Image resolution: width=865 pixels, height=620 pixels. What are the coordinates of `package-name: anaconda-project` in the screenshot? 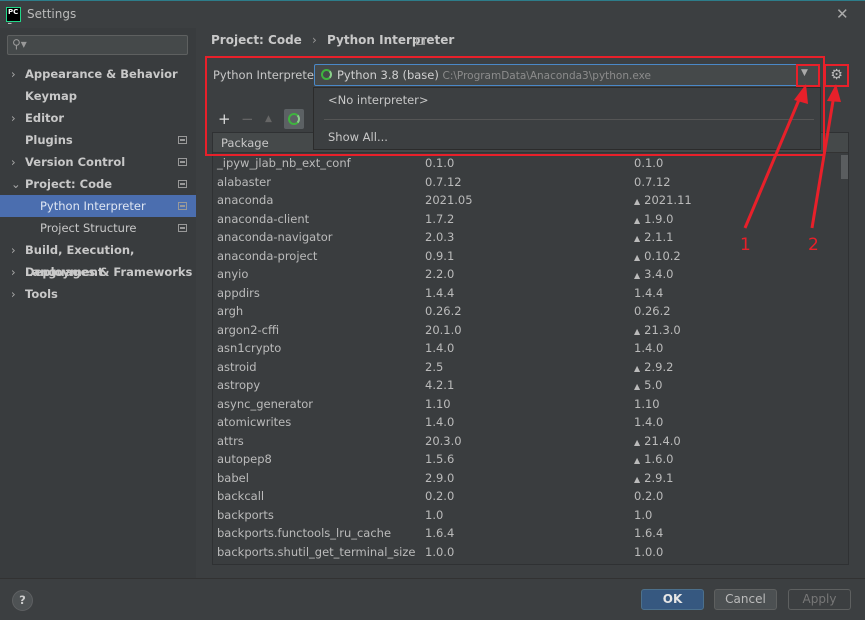 It's located at (267, 255).